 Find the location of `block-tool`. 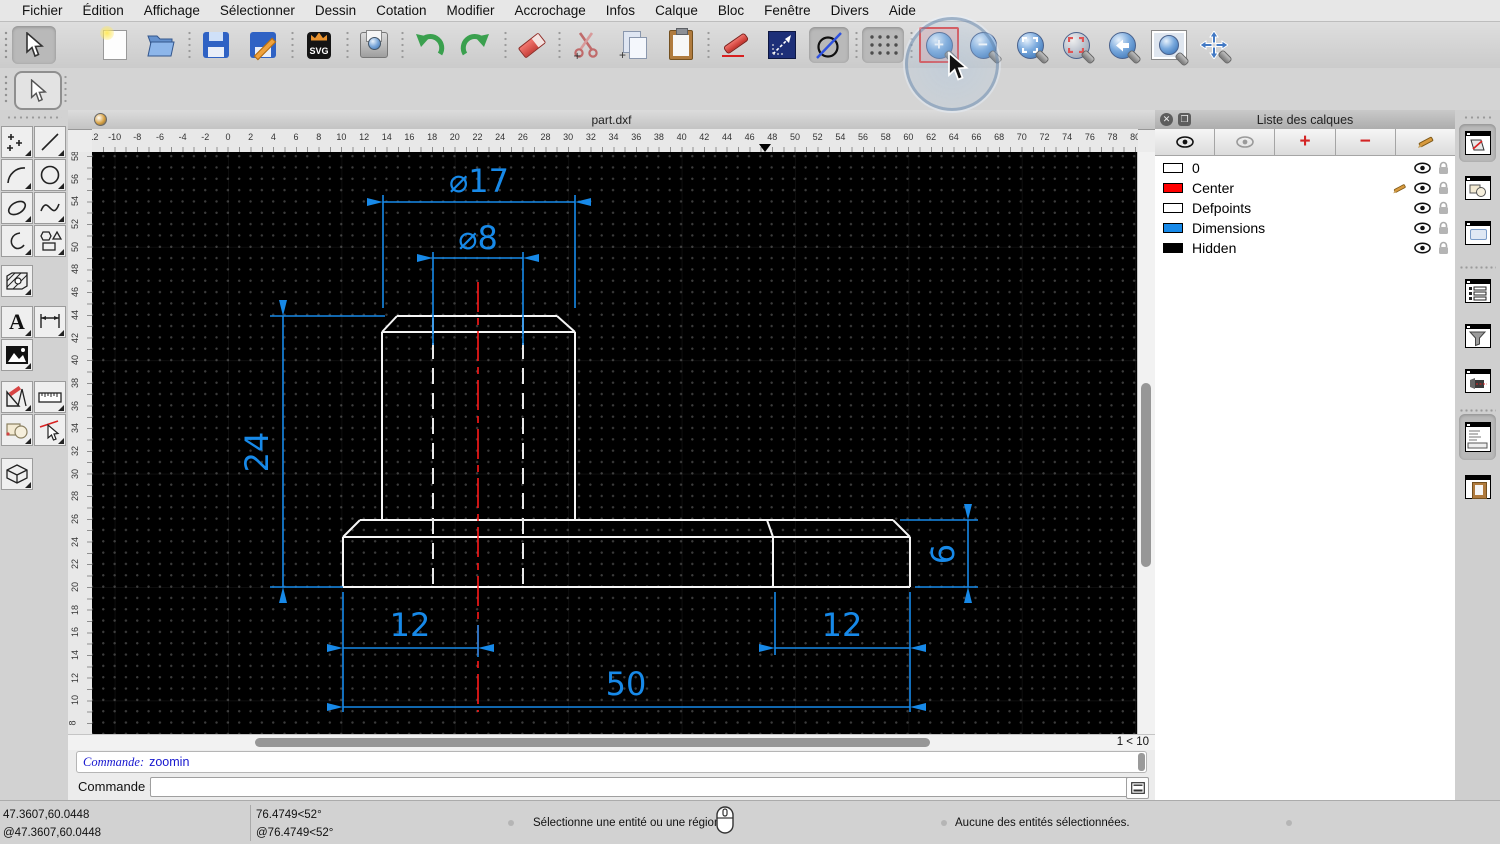

block-tool is located at coordinates (17, 430).